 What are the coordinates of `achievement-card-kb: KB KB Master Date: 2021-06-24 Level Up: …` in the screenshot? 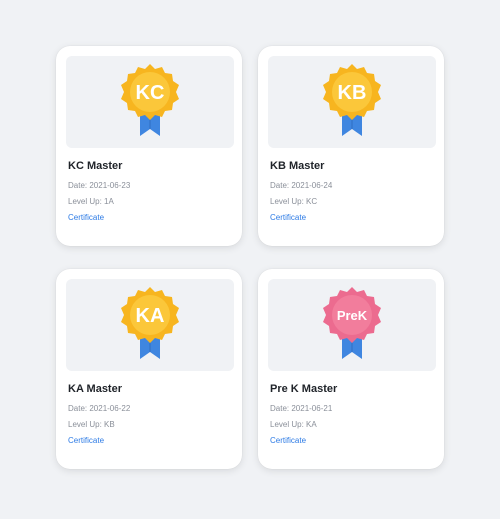 It's located at (351, 146).